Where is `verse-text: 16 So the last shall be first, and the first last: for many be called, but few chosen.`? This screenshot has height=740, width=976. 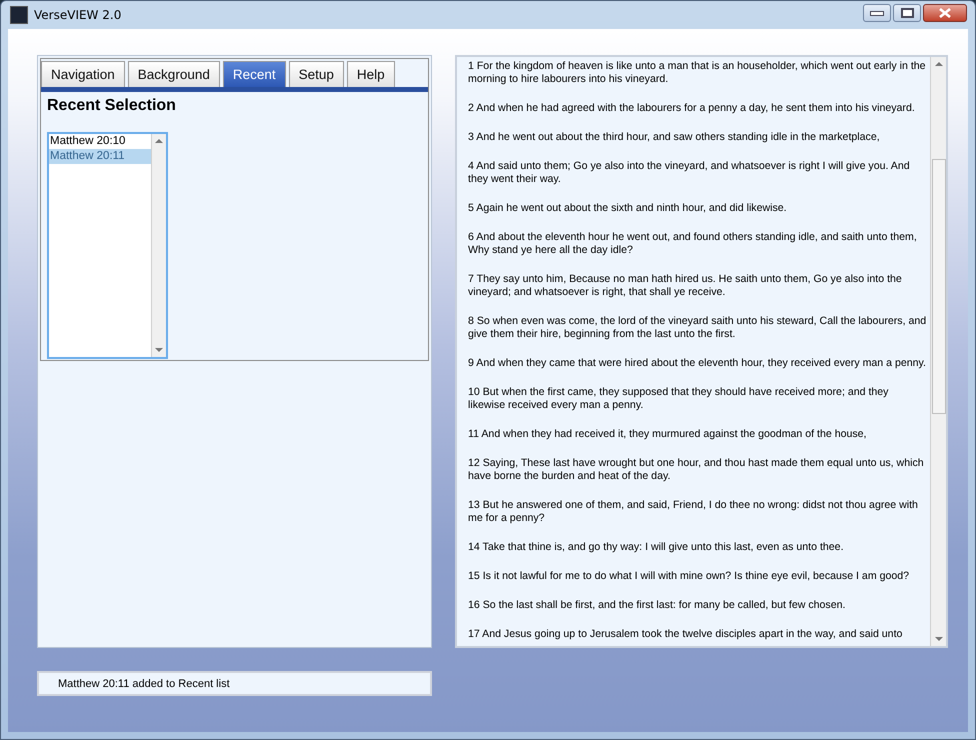
verse-text: 16 So the last shall be first, and the first last: for many be called, but few chosen. is located at coordinates (657, 605).